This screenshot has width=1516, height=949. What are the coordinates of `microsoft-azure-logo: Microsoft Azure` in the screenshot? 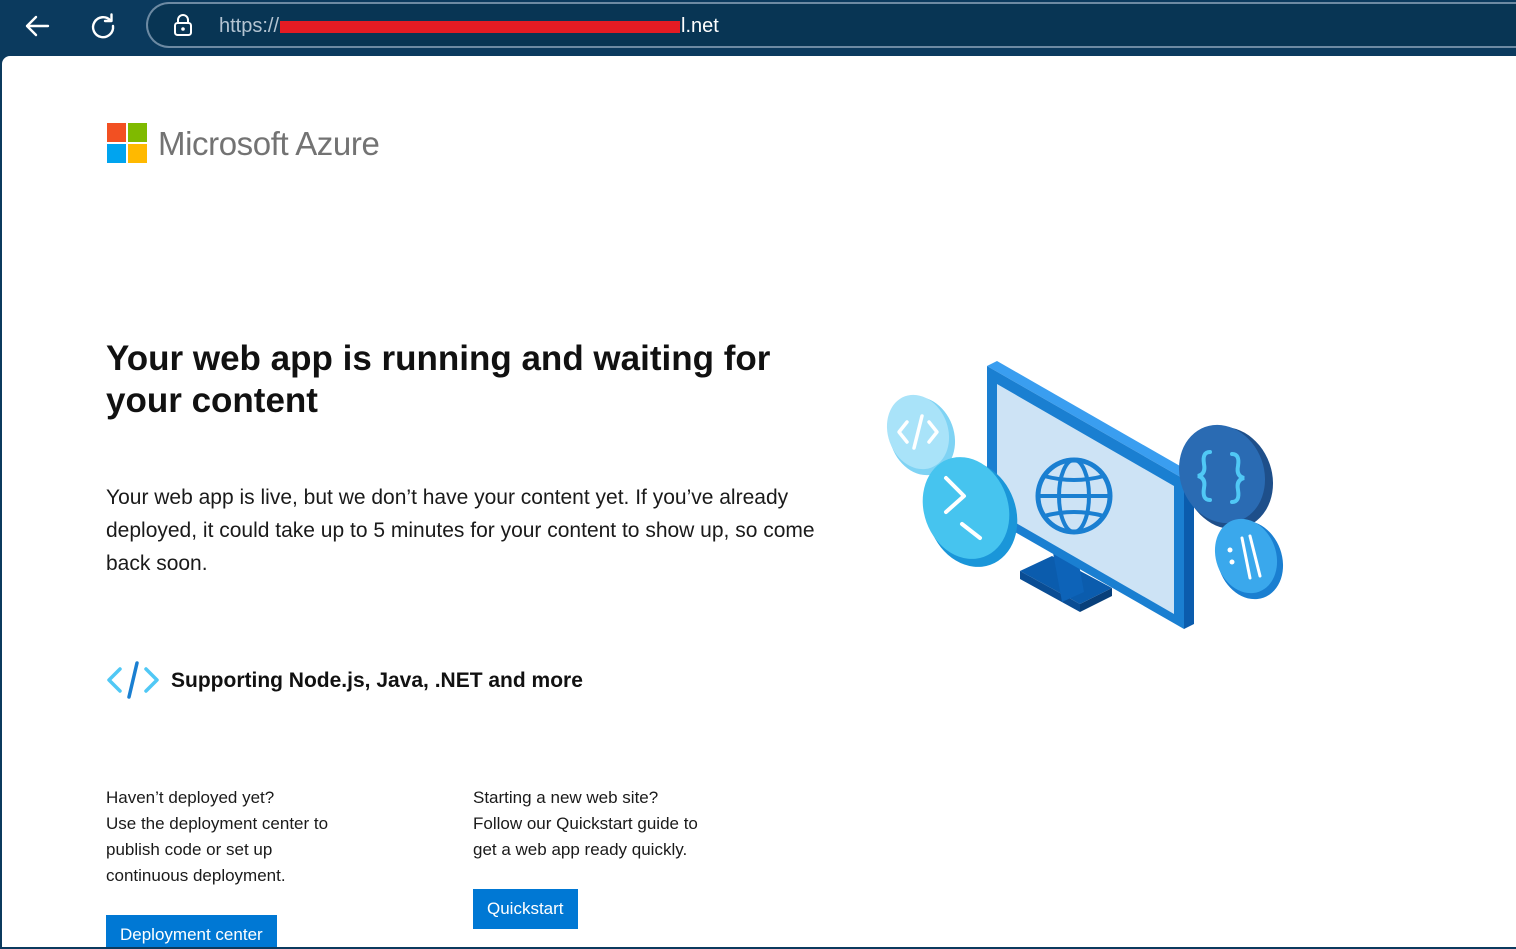 It's located at (257, 144).